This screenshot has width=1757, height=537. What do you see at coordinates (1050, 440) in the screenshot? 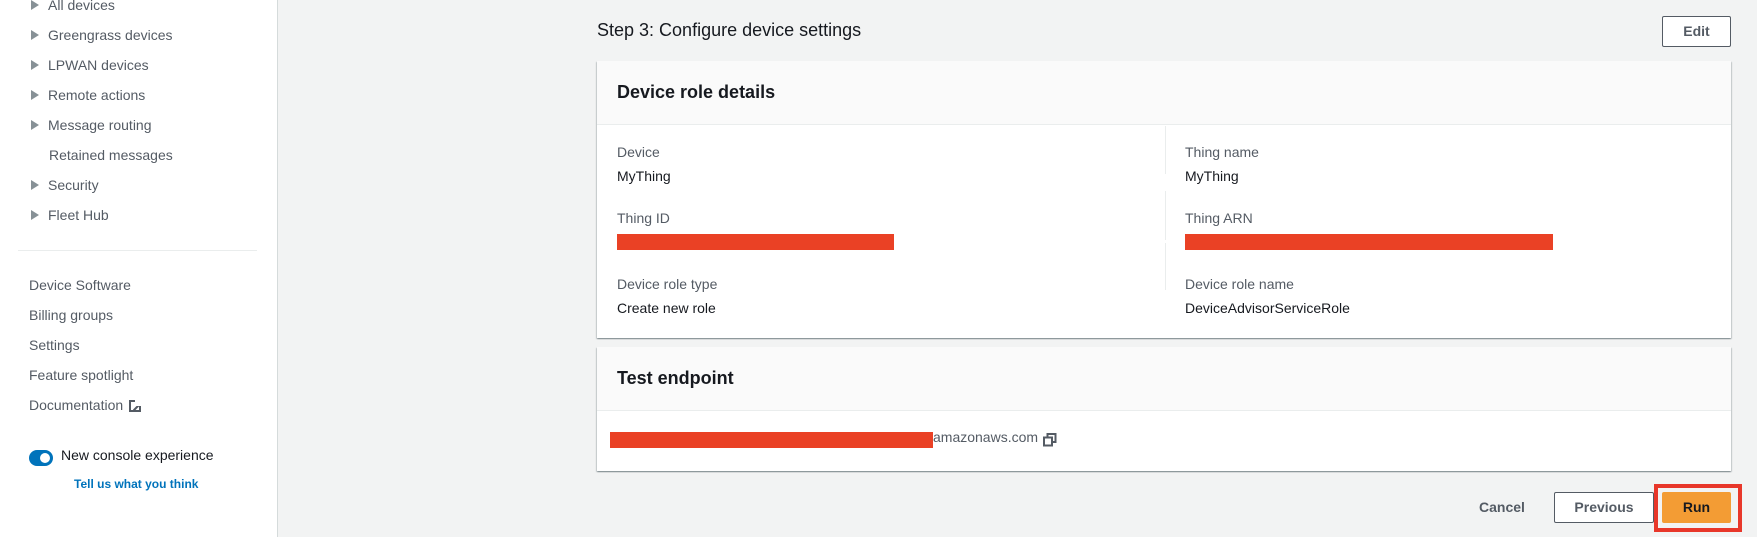
I see `copy-icon` at bounding box center [1050, 440].